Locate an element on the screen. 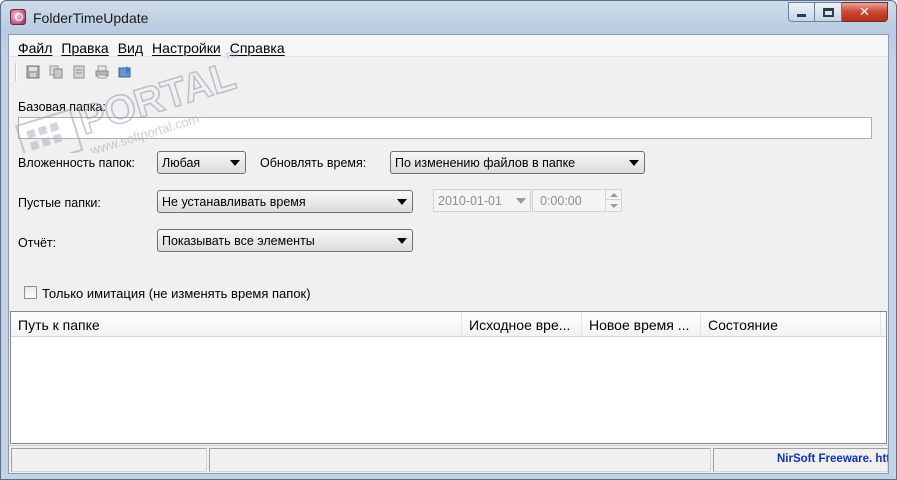 Image resolution: width=897 pixels, height=480 pixels. time-spinner: 0:00:00 is located at coordinates (577, 200).